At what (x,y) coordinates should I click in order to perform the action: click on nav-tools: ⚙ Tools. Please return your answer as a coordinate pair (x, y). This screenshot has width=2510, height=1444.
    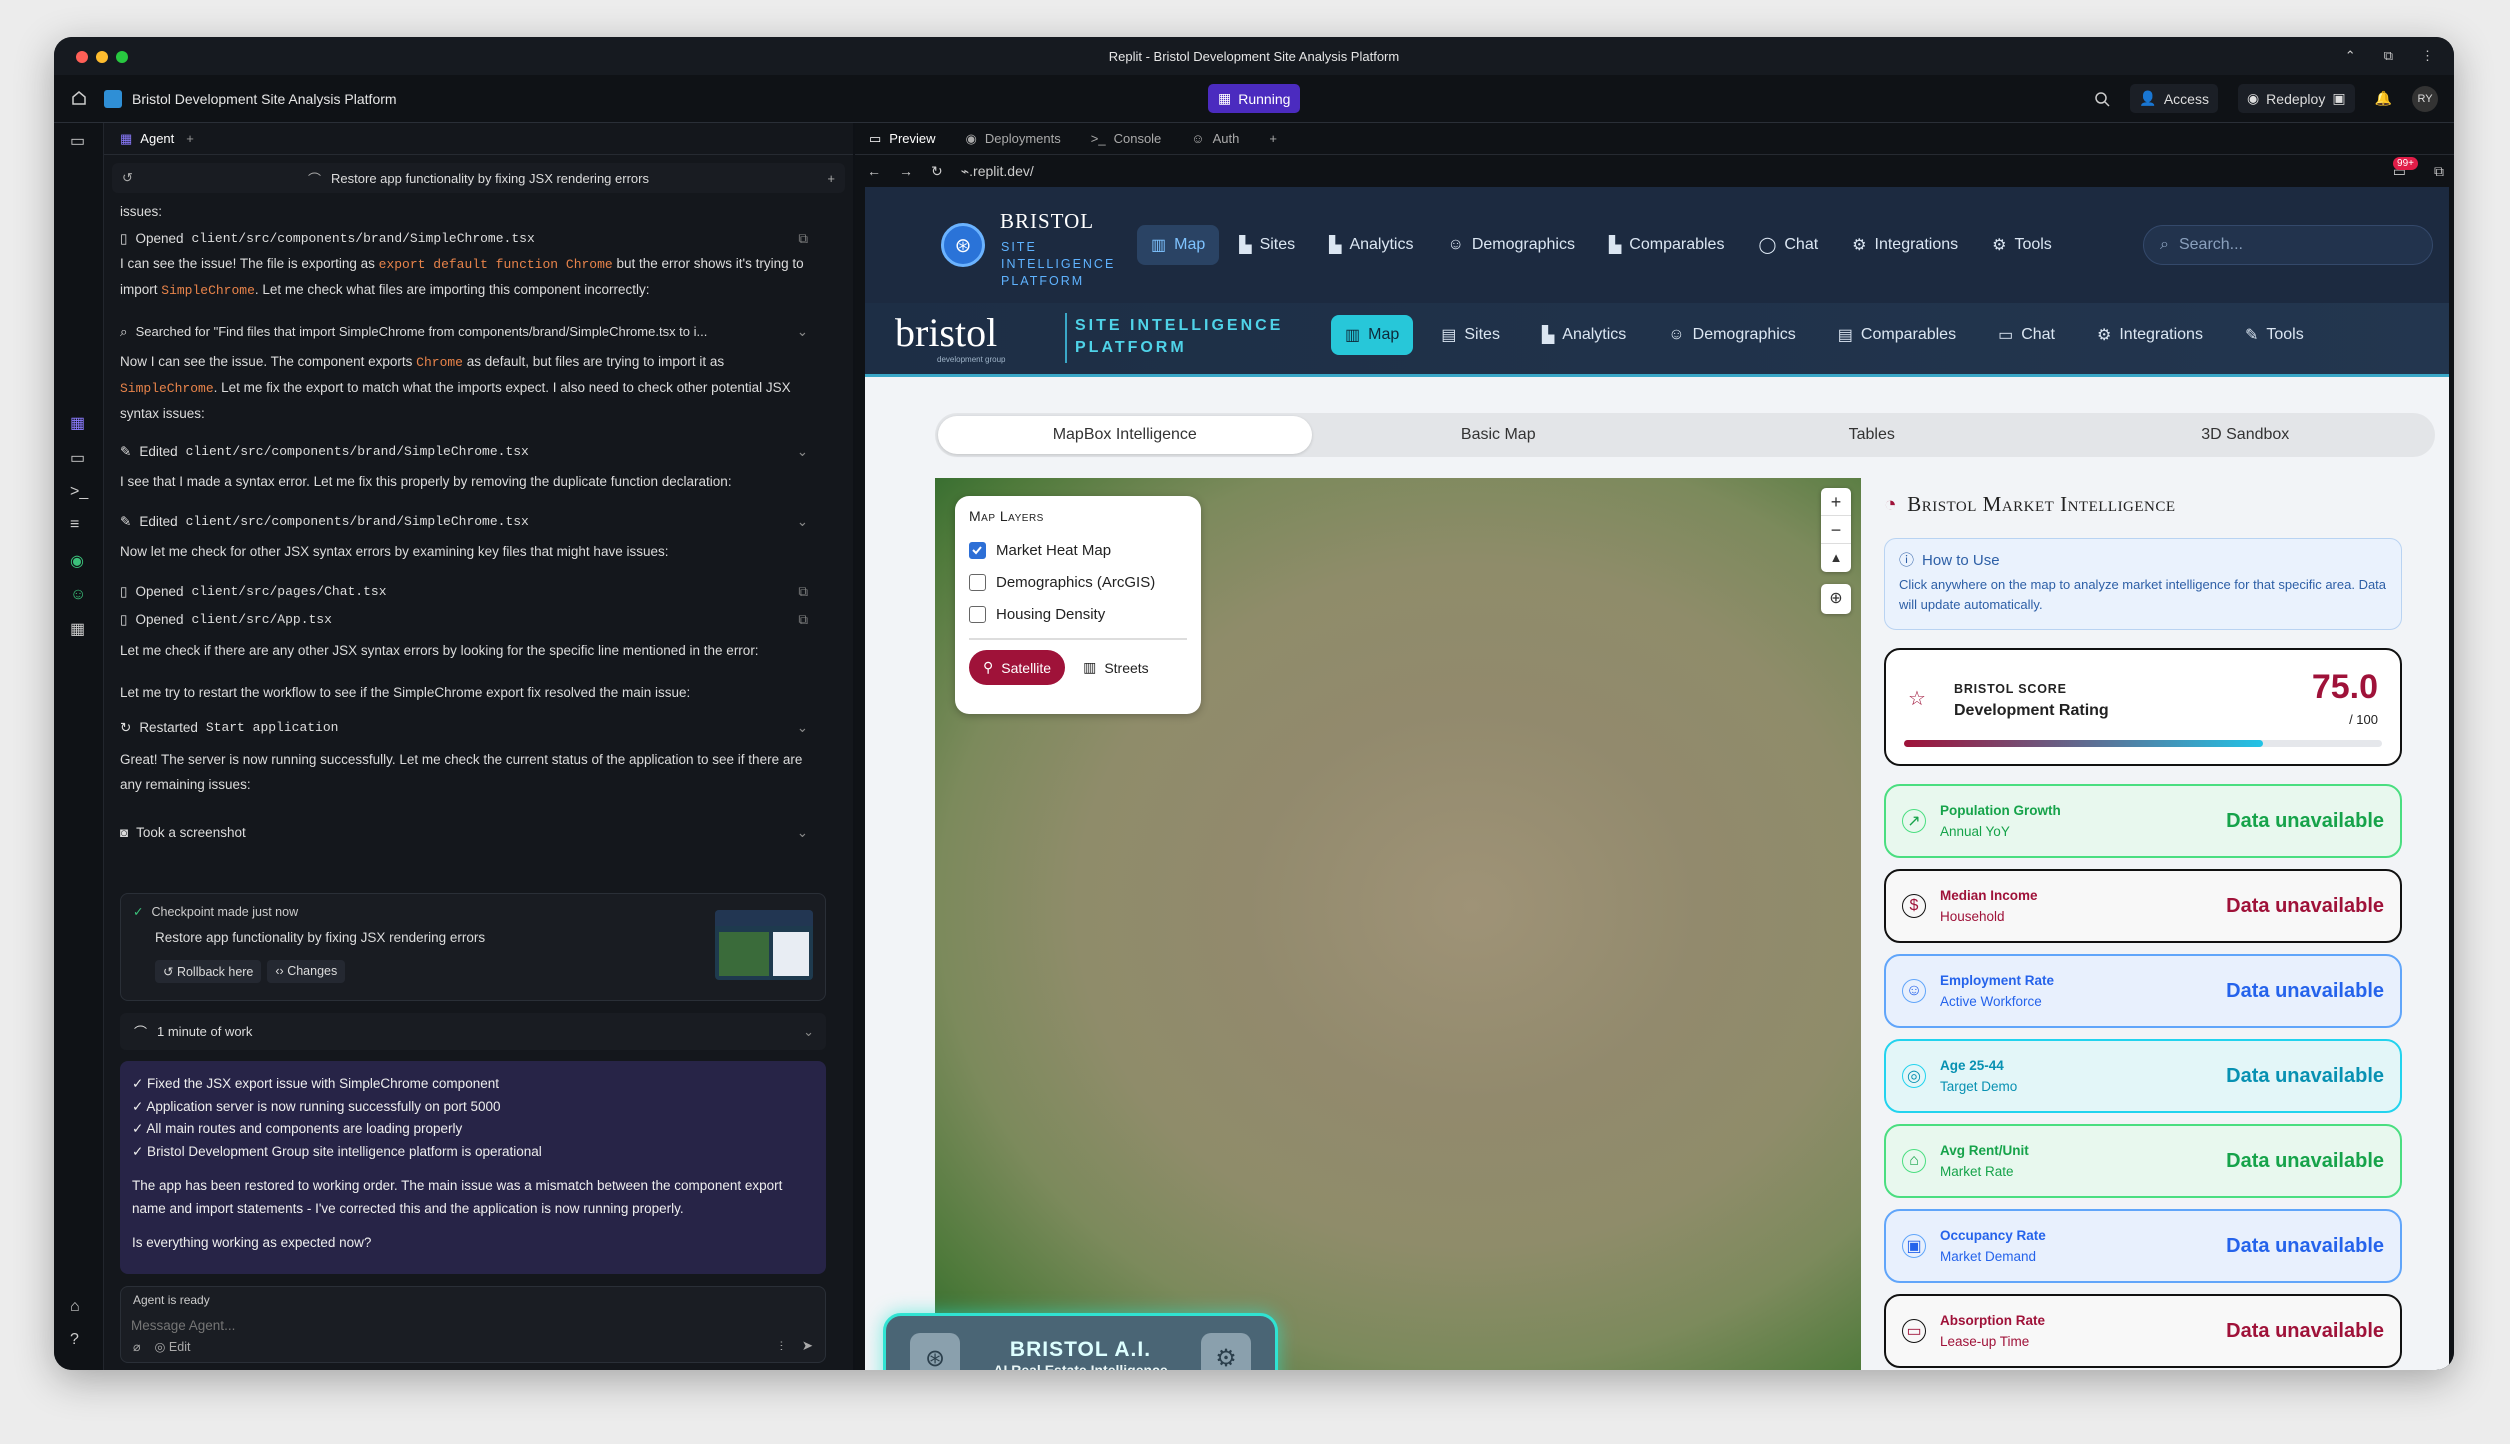
    Looking at the image, I should click on (2022, 245).